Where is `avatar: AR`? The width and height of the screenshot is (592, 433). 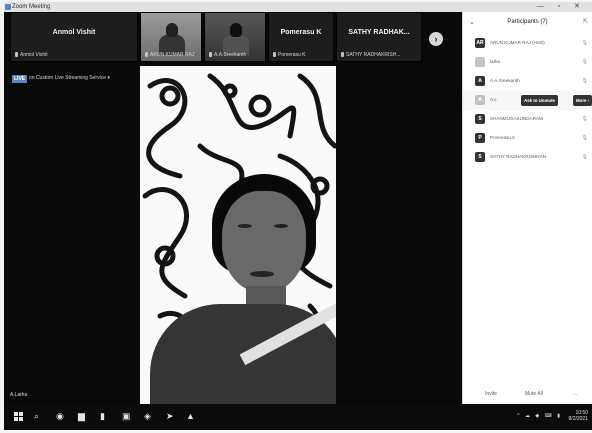
avatar: AR is located at coordinates (480, 43).